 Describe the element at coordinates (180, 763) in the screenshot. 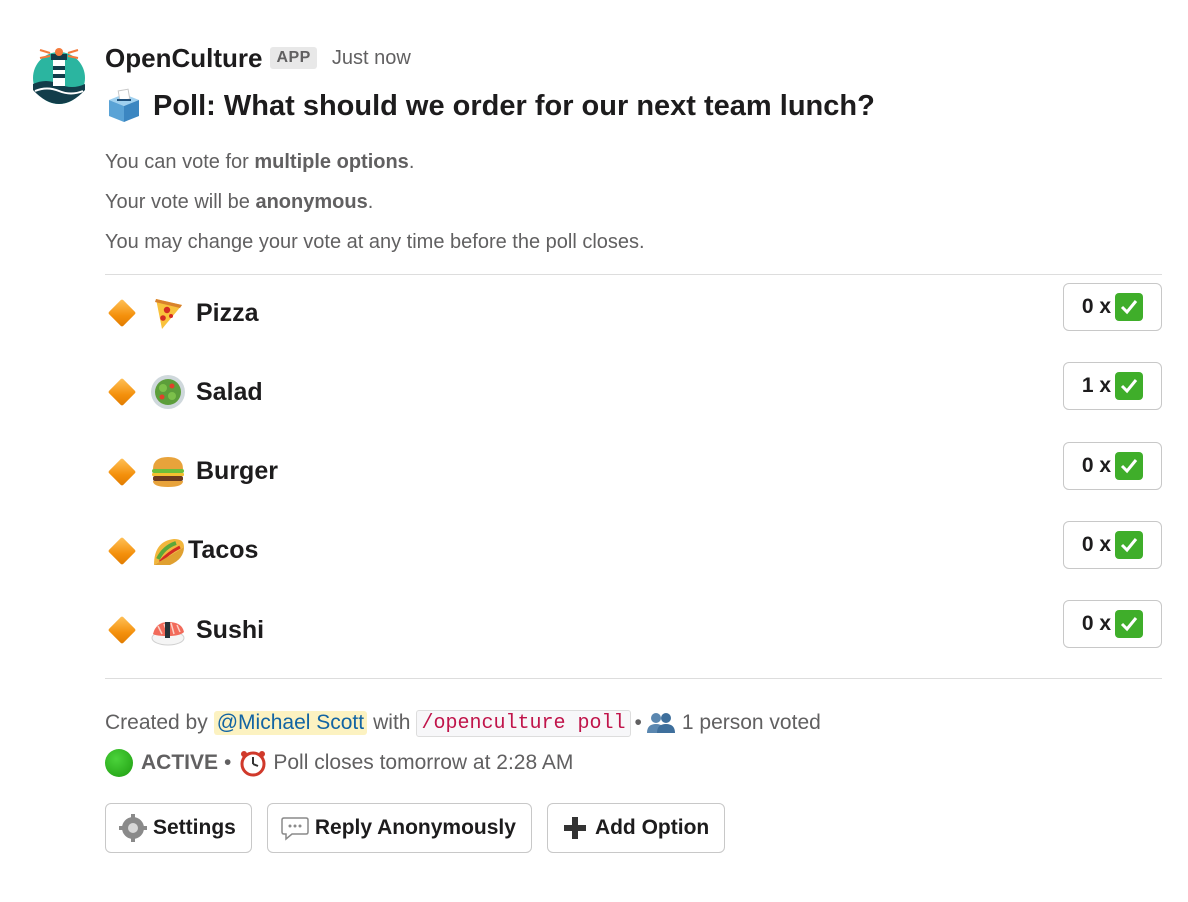

I see `status-label: ACTIVE` at that location.